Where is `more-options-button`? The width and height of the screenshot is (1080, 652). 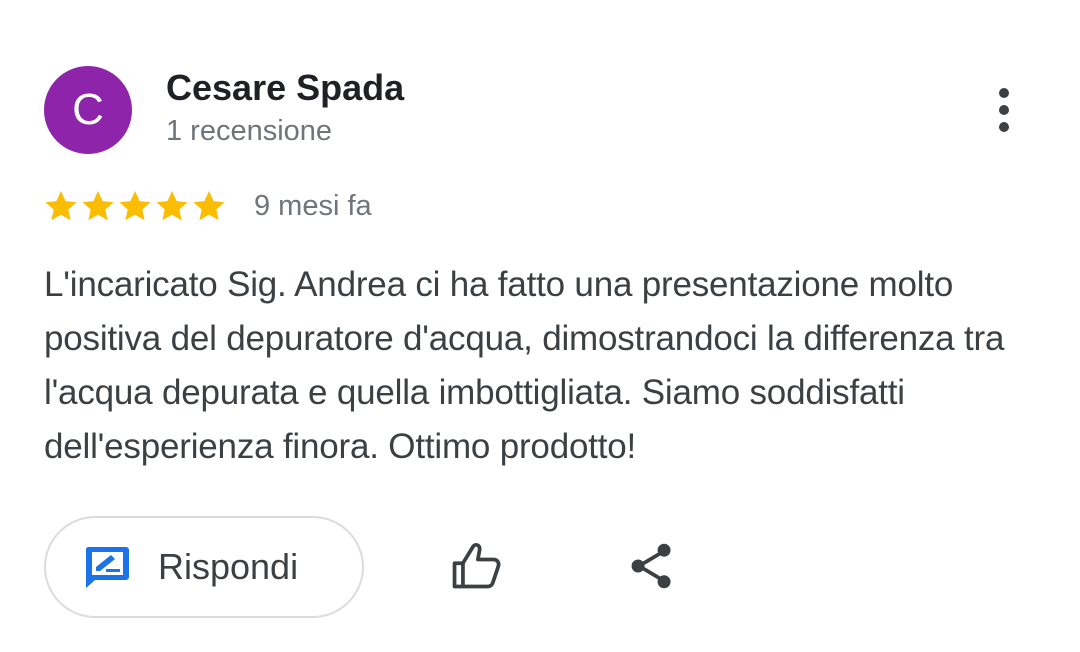
more-options-button is located at coordinates (1004, 110).